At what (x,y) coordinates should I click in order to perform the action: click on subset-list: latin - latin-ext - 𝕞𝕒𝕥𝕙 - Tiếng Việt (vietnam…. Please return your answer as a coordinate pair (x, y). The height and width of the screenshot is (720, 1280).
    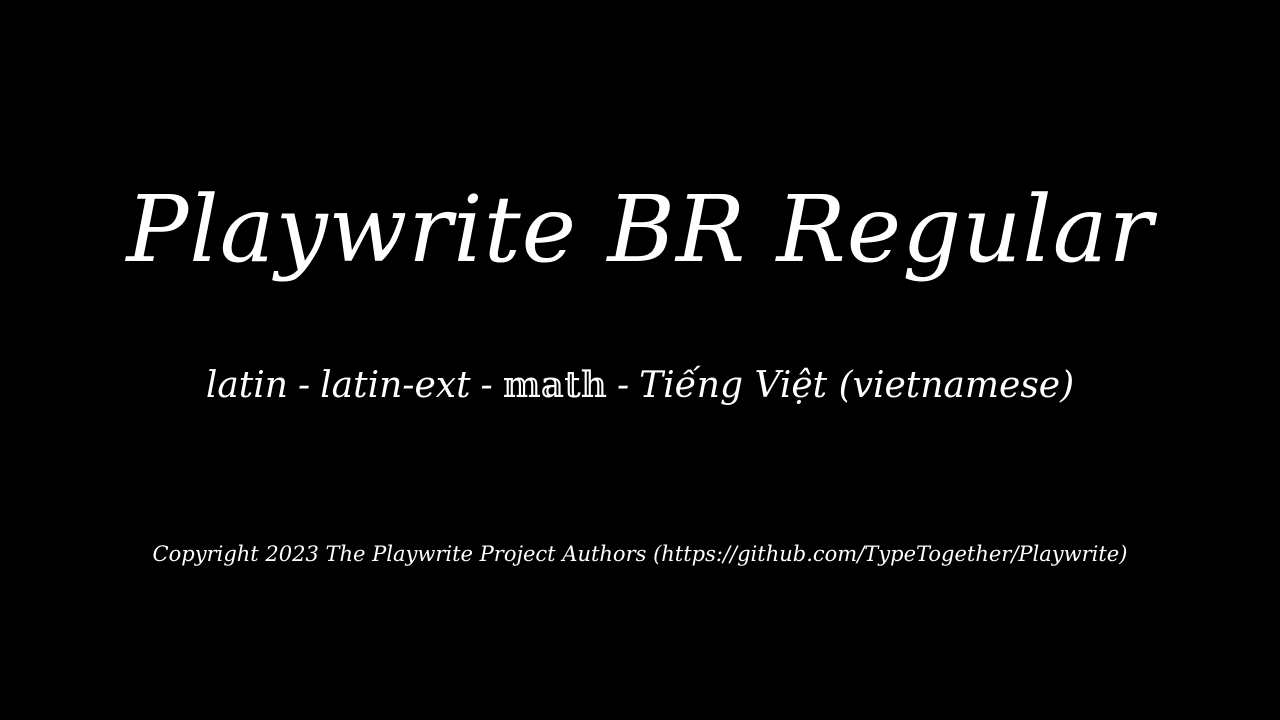
    Looking at the image, I should click on (640, 386).